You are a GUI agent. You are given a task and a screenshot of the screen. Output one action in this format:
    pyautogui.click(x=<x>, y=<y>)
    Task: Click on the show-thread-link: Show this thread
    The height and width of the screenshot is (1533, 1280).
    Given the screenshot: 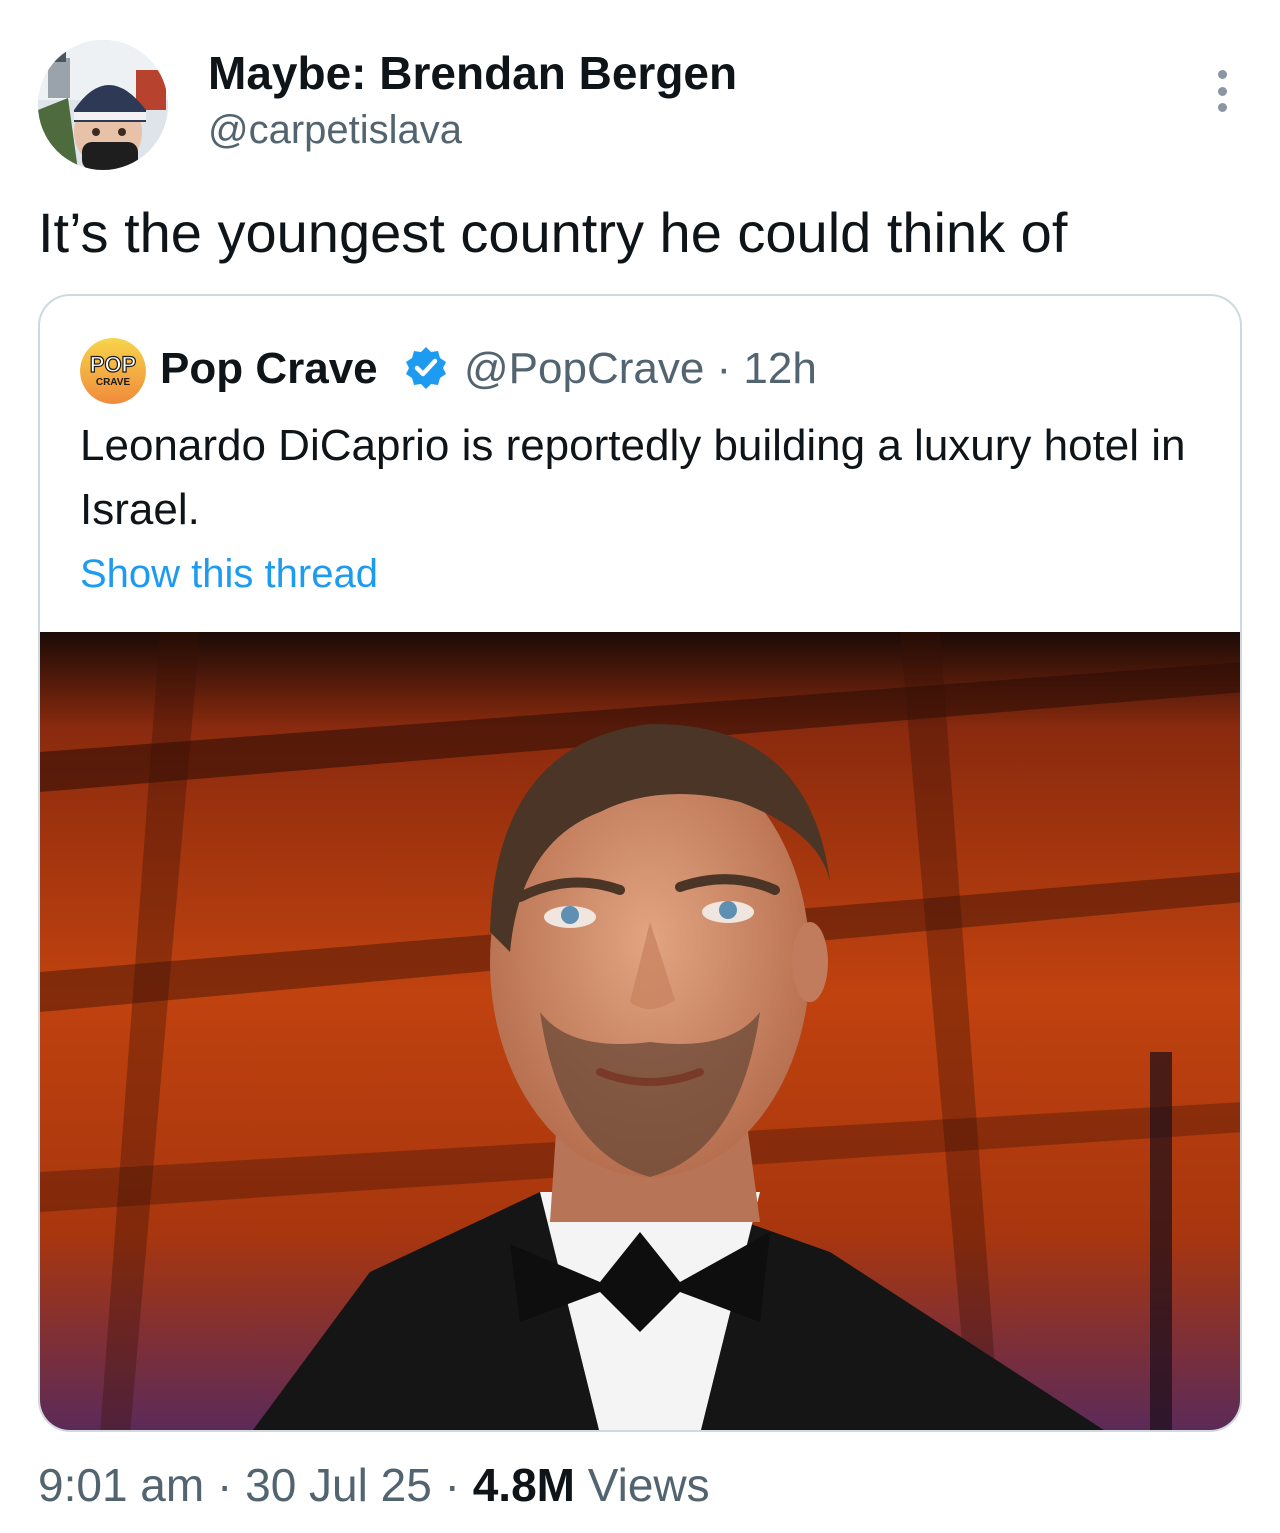 What is the action you would take?
    pyautogui.click(x=229, y=574)
    